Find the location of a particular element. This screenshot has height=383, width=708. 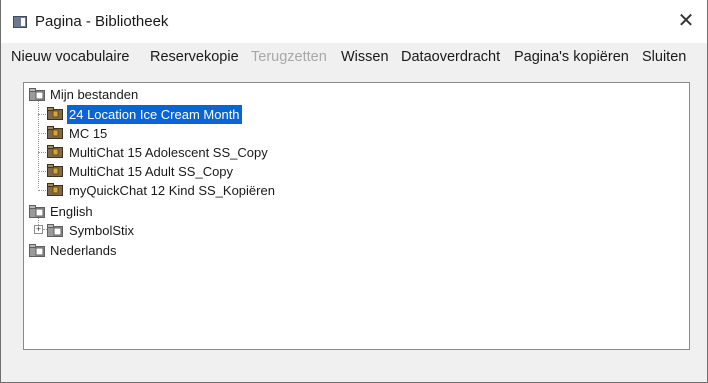

menu-close: Sluiten is located at coordinates (664, 57).